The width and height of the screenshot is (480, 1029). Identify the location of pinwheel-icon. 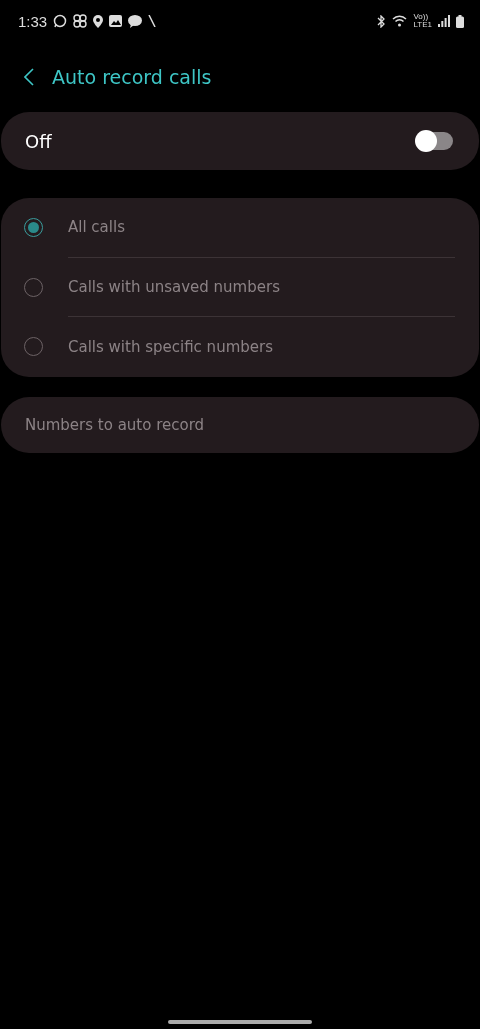
(80, 21).